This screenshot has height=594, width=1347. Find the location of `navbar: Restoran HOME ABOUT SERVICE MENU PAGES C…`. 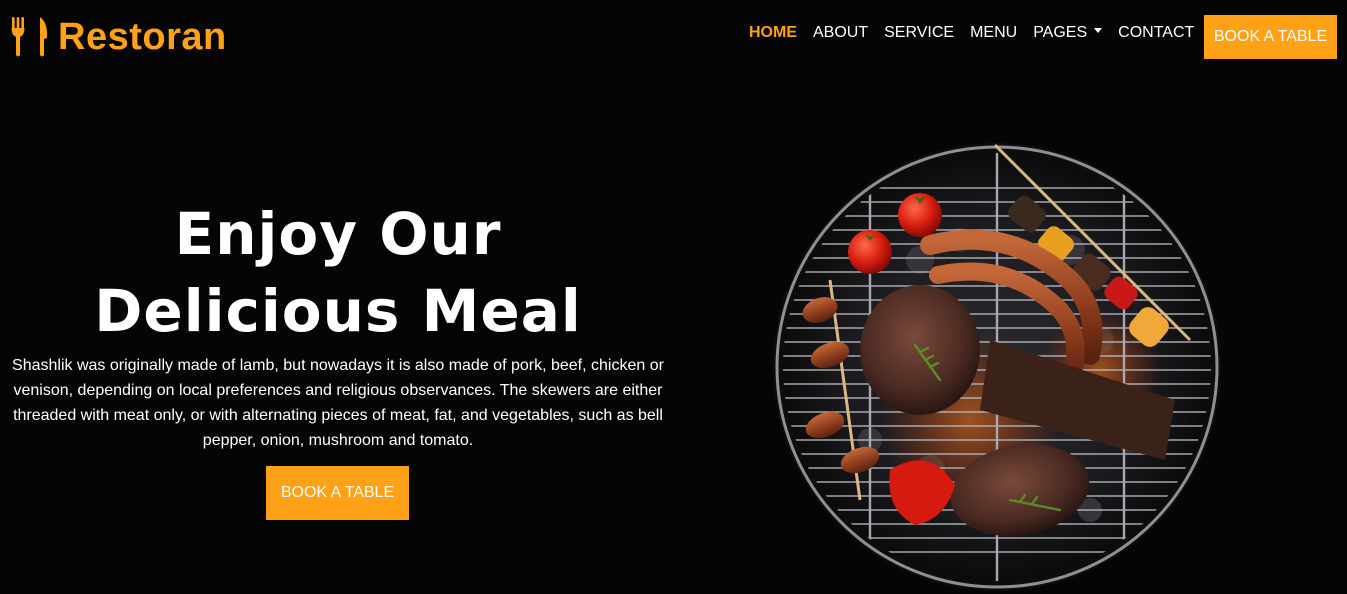

navbar: Restoran HOME ABOUT SERVICE MENU PAGES C… is located at coordinates (673, 37).